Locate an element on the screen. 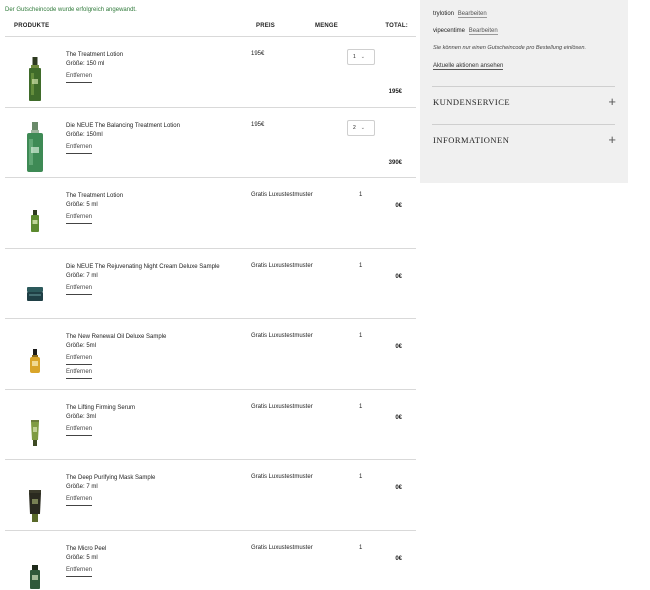  header-total: TOTAL: is located at coordinates (396, 26).